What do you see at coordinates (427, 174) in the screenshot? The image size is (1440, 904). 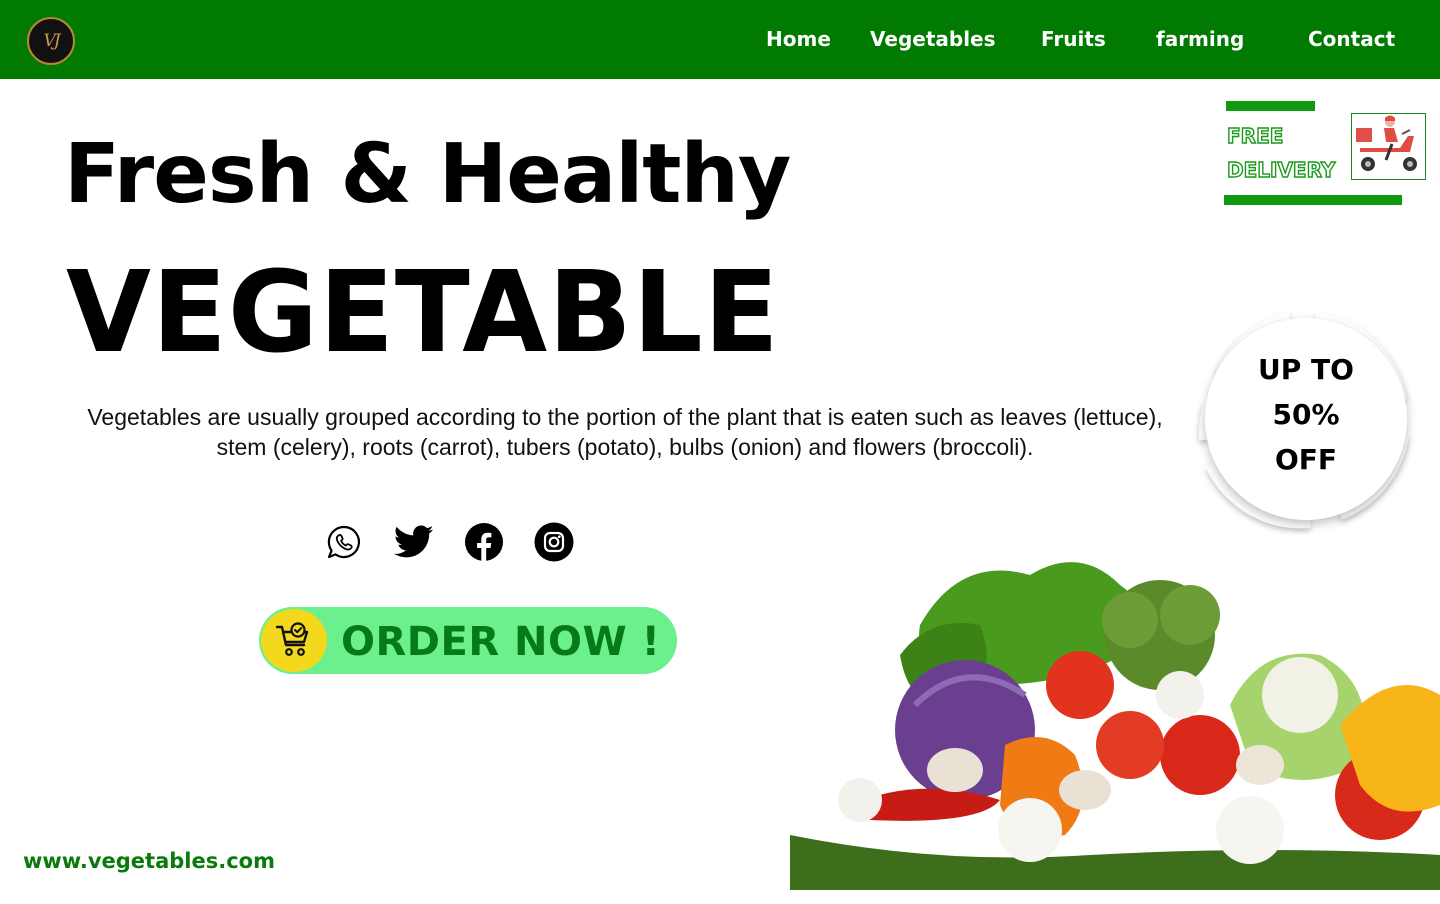 I see `hero-headline: Fresh & Healthy` at bounding box center [427, 174].